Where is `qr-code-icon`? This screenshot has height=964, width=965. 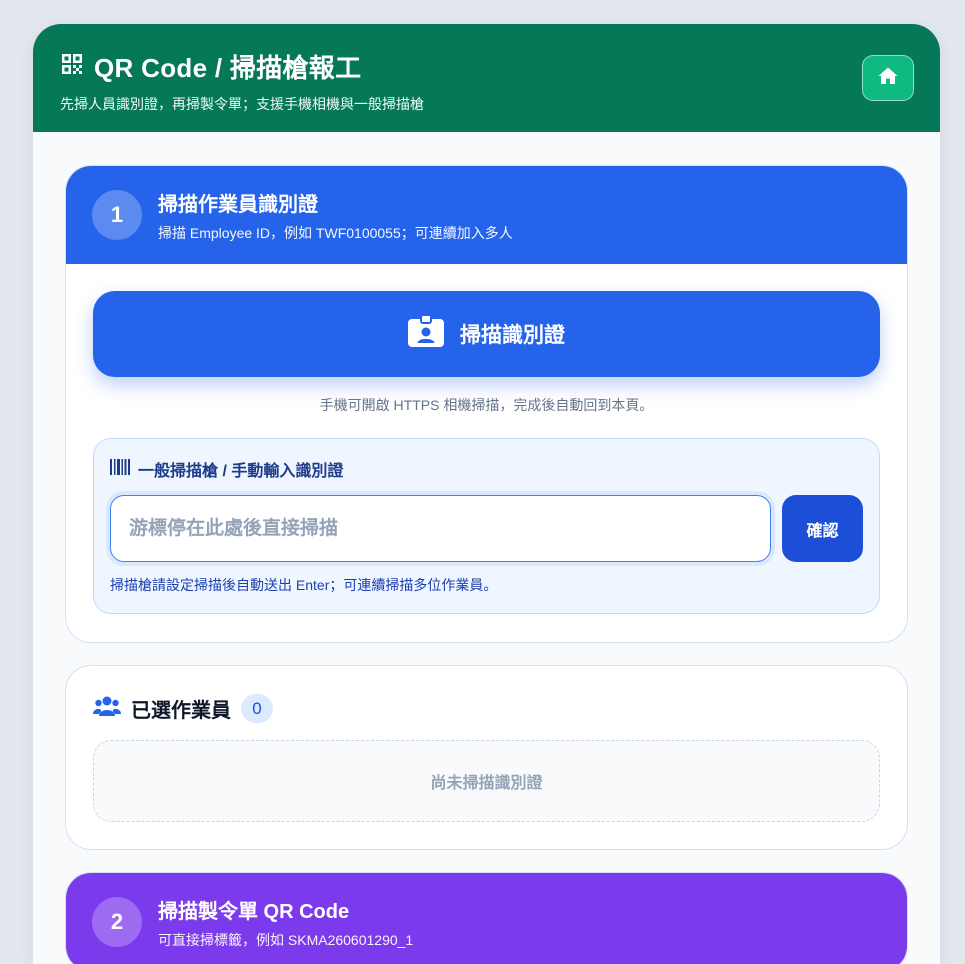 qr-code-icon is located at coordinates (72, 66).